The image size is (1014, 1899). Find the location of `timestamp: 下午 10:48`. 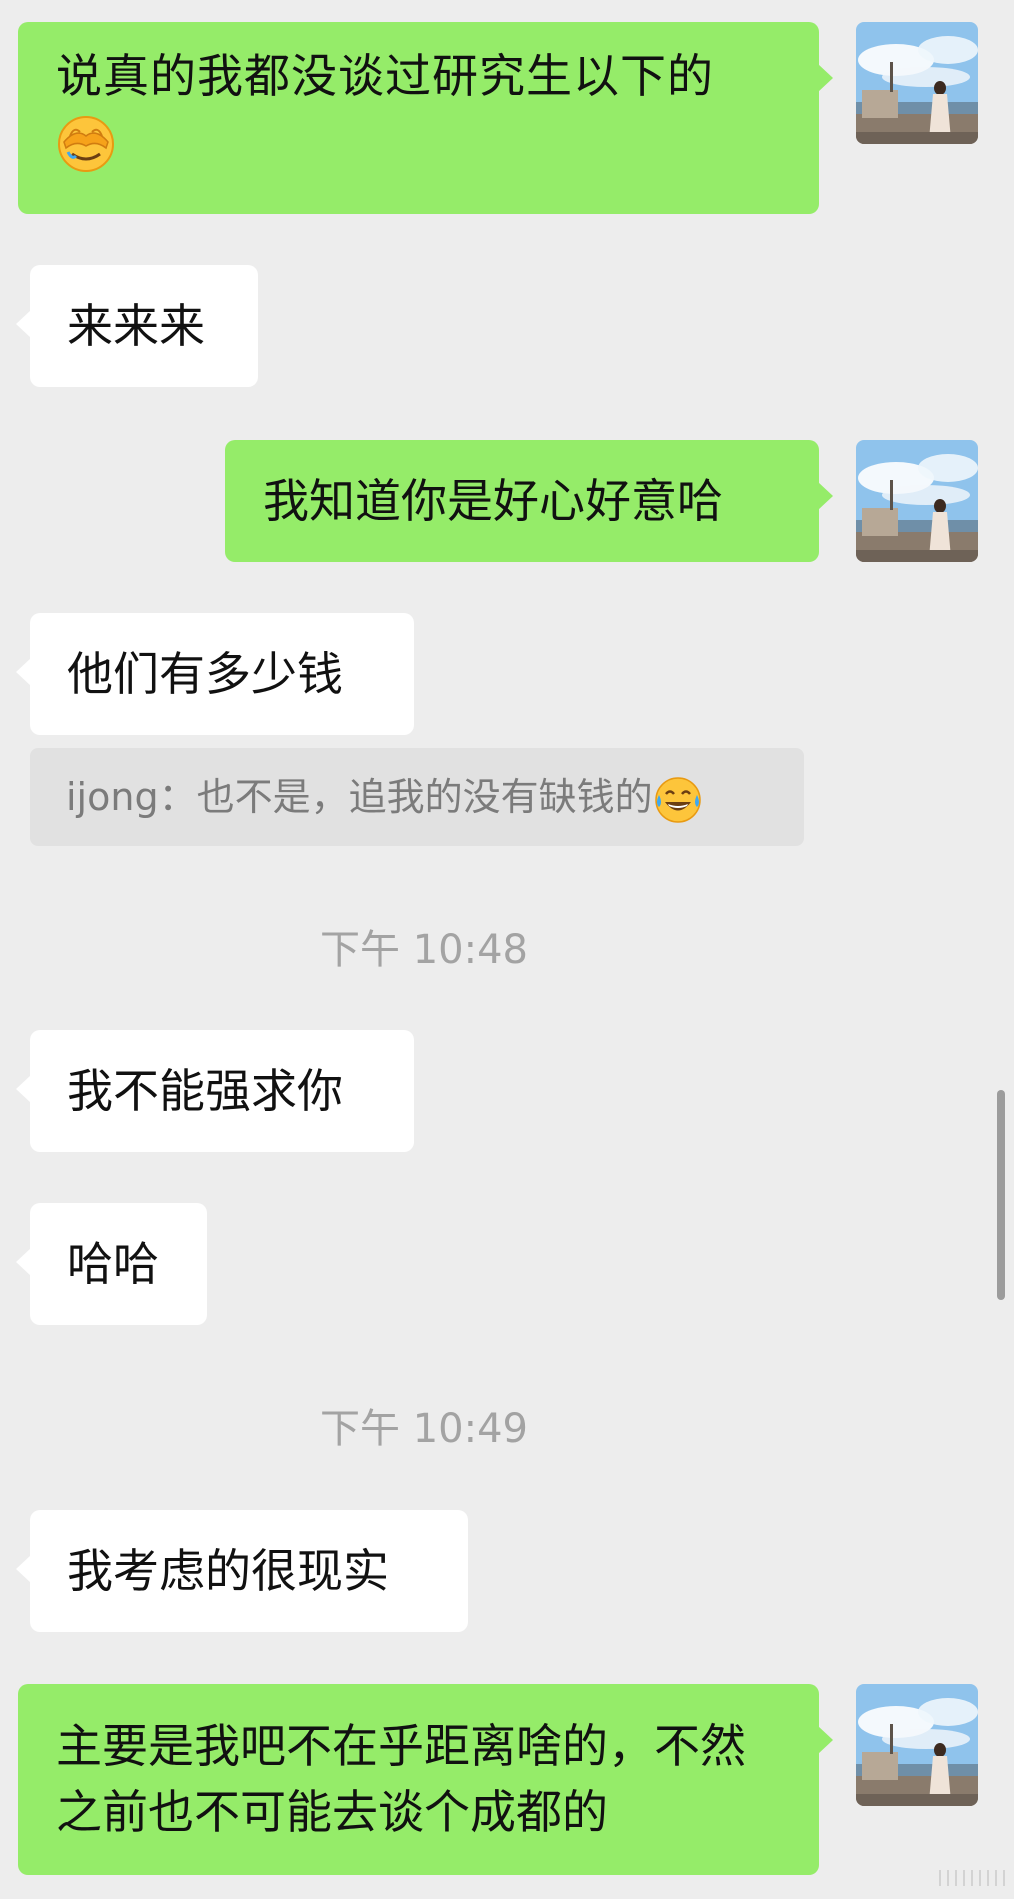

timestamp: 下午 10:48 is located at coordinates (424, 950).